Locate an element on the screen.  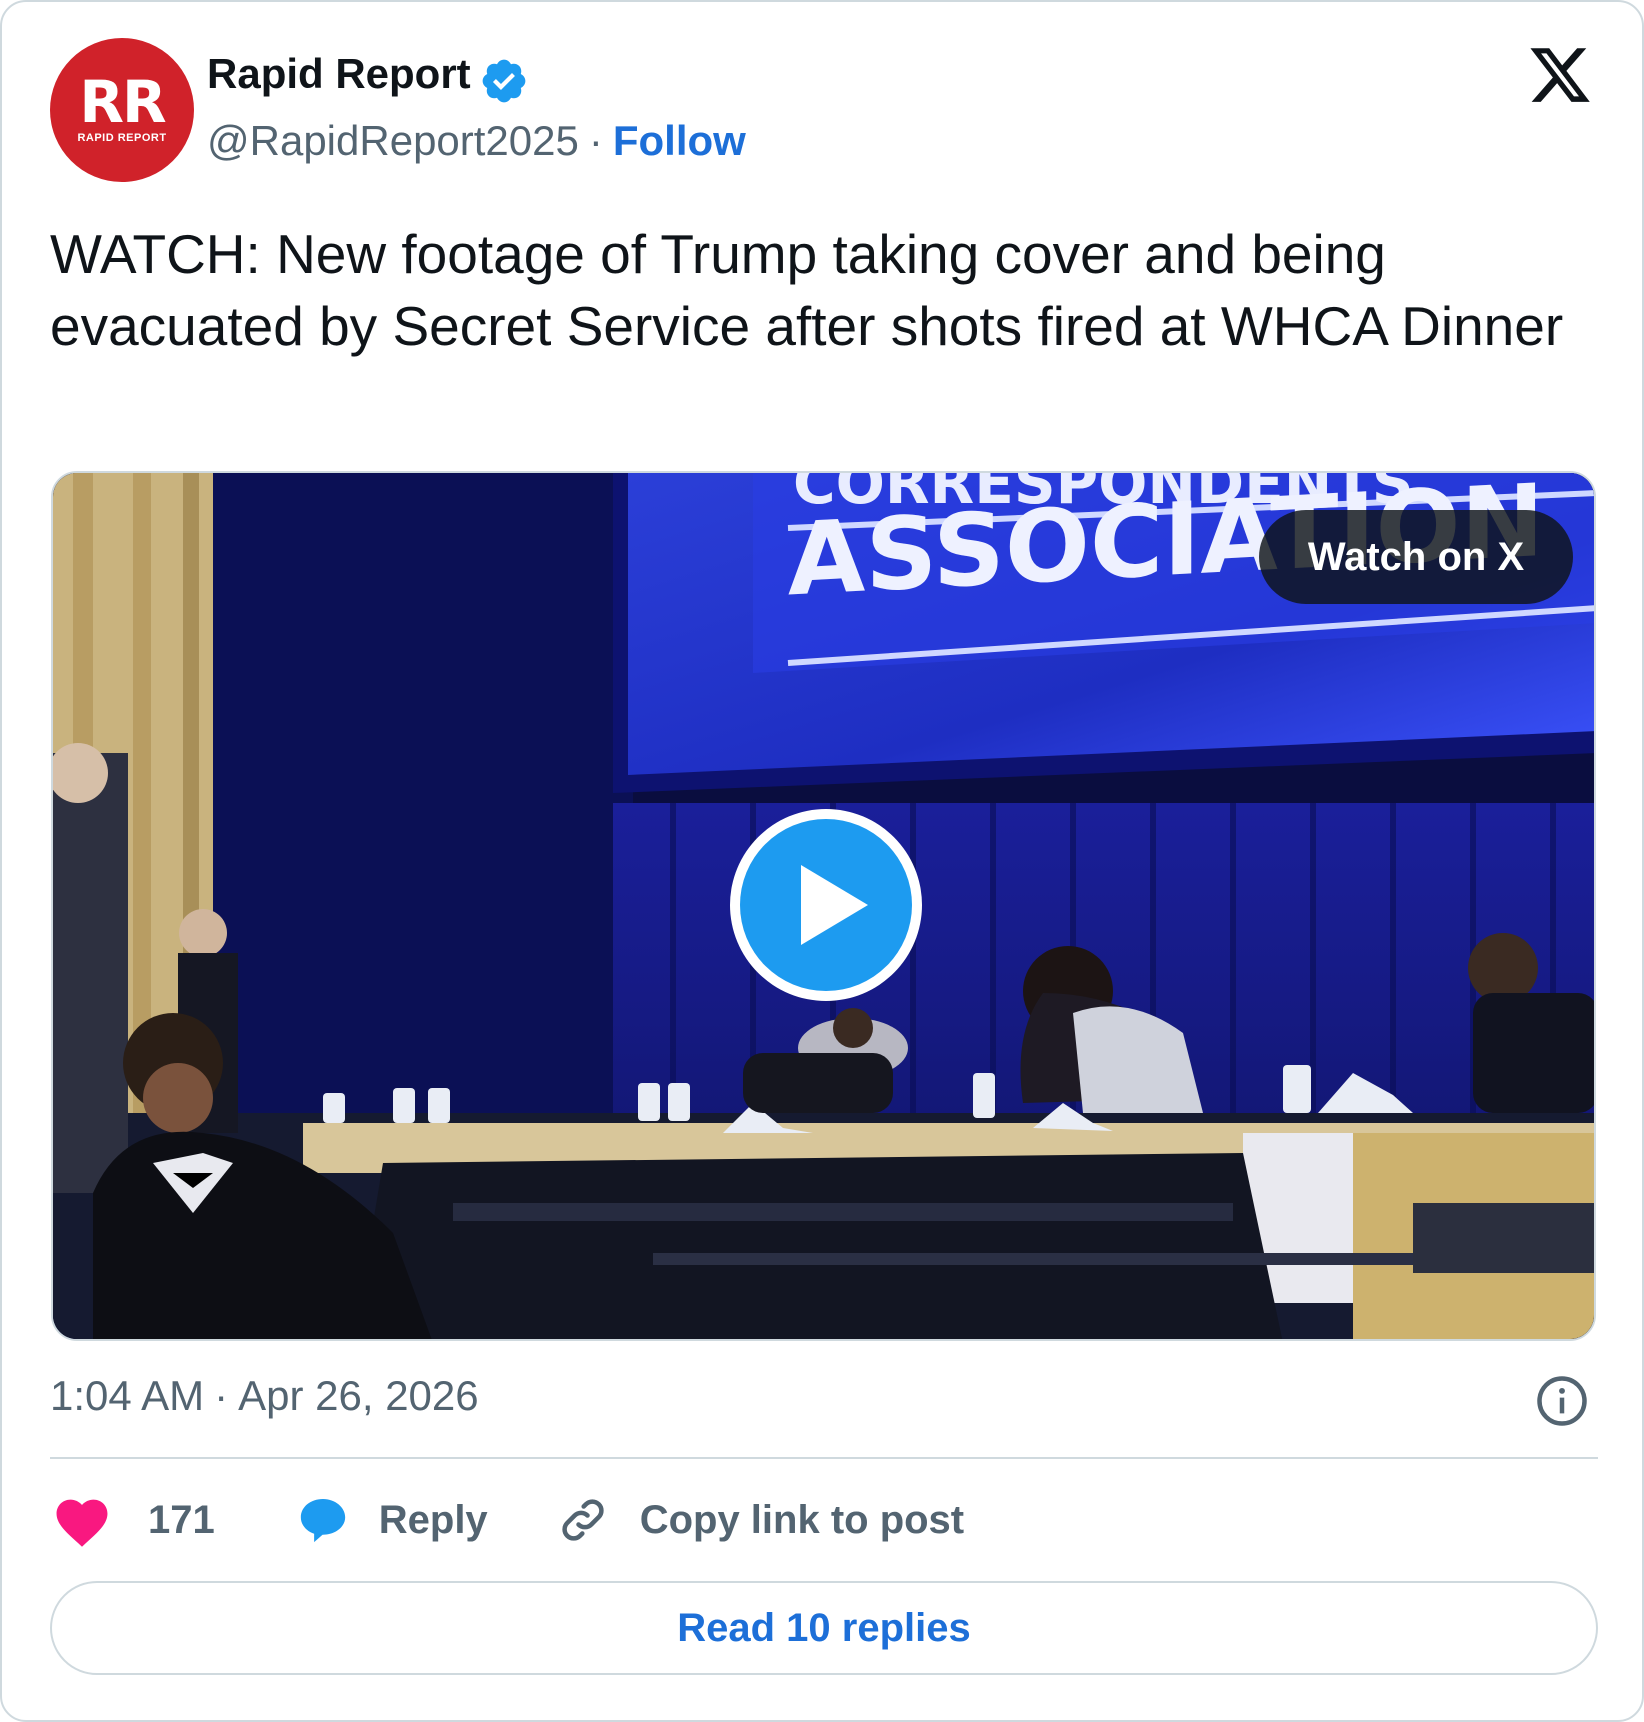
avatar: RR RAPID REPORT is located at coordinates (122, 110).